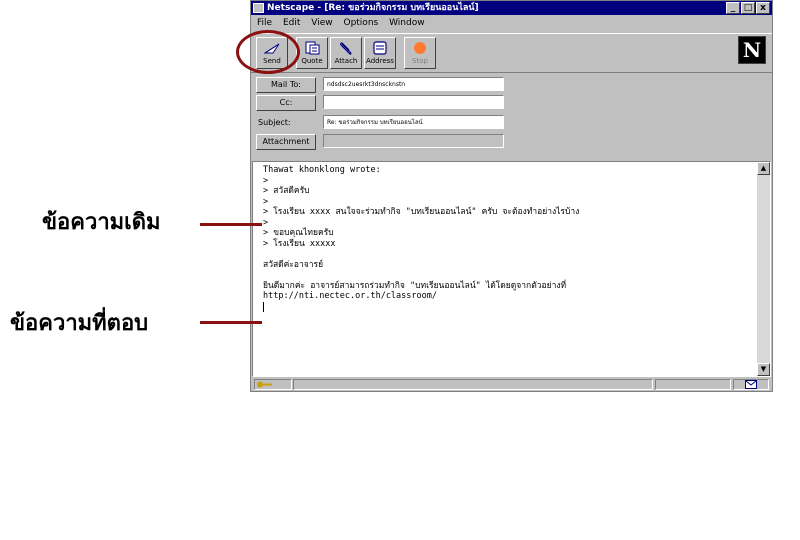 The width and height of the screenshot is (800, 540). Describe the element at coordinates (763, 269) in the screenshot. I see `vertical-scrollbar: ▲ ▼` at that location.